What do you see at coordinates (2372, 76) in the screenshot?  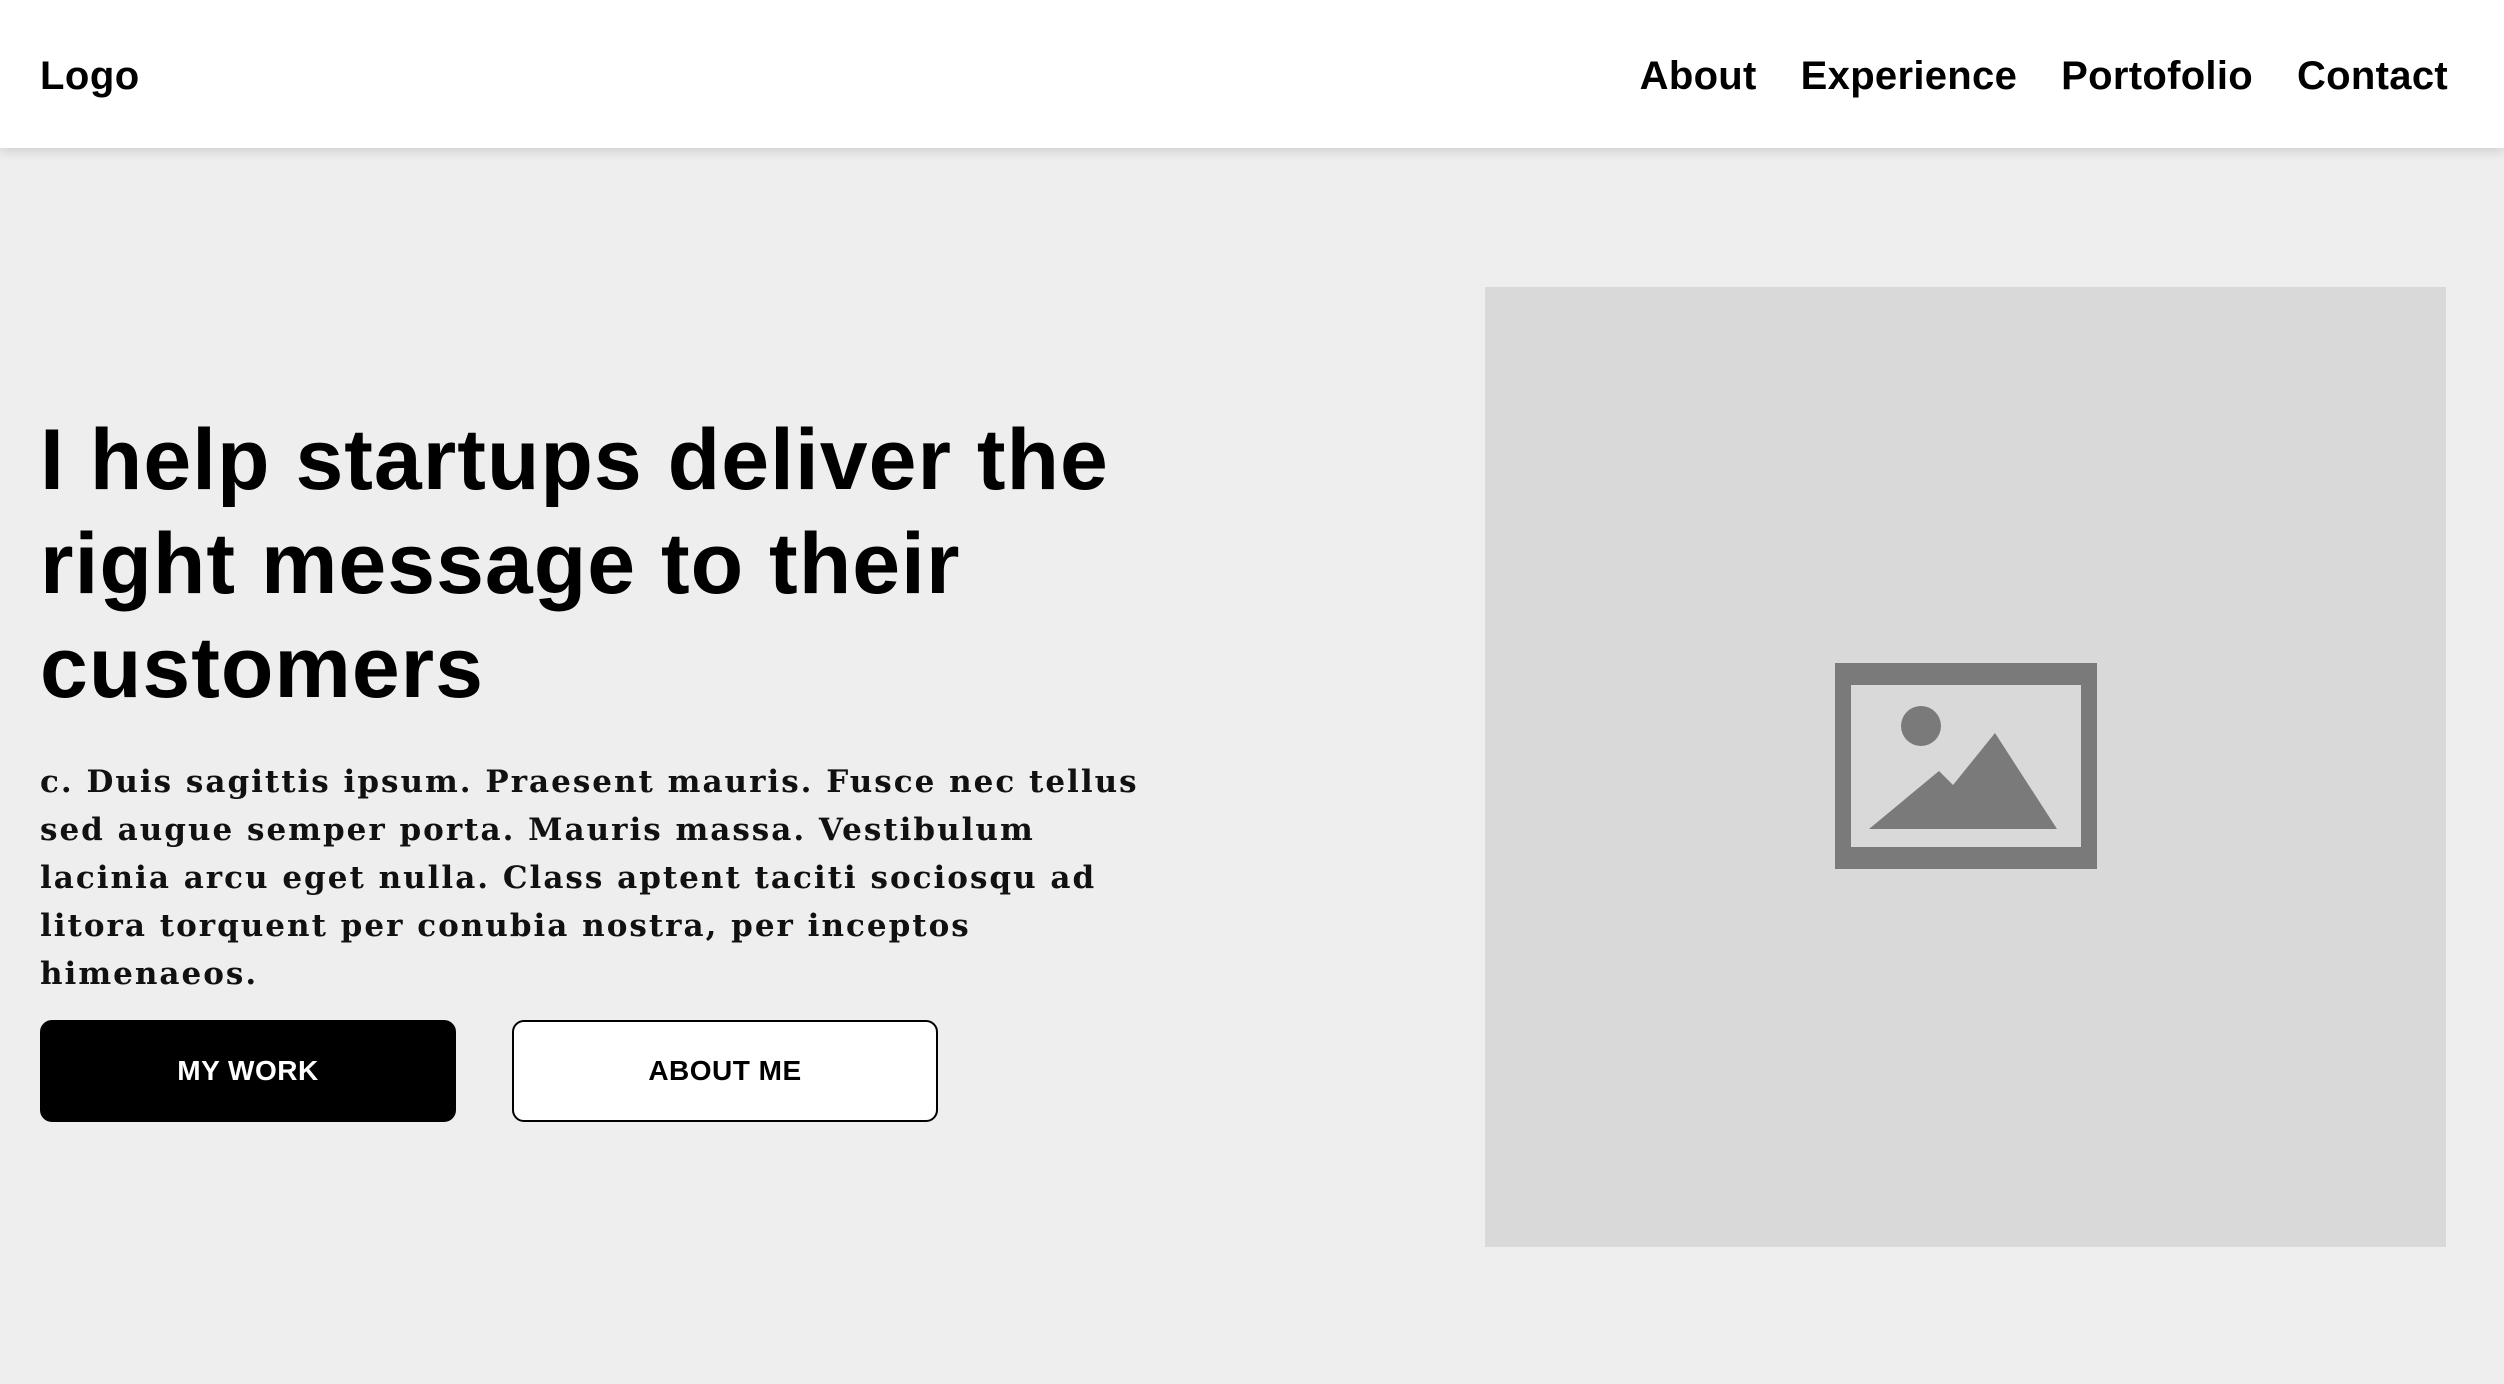 I see `nav-link-contact: Contact` at bounding box center [2372, 76].